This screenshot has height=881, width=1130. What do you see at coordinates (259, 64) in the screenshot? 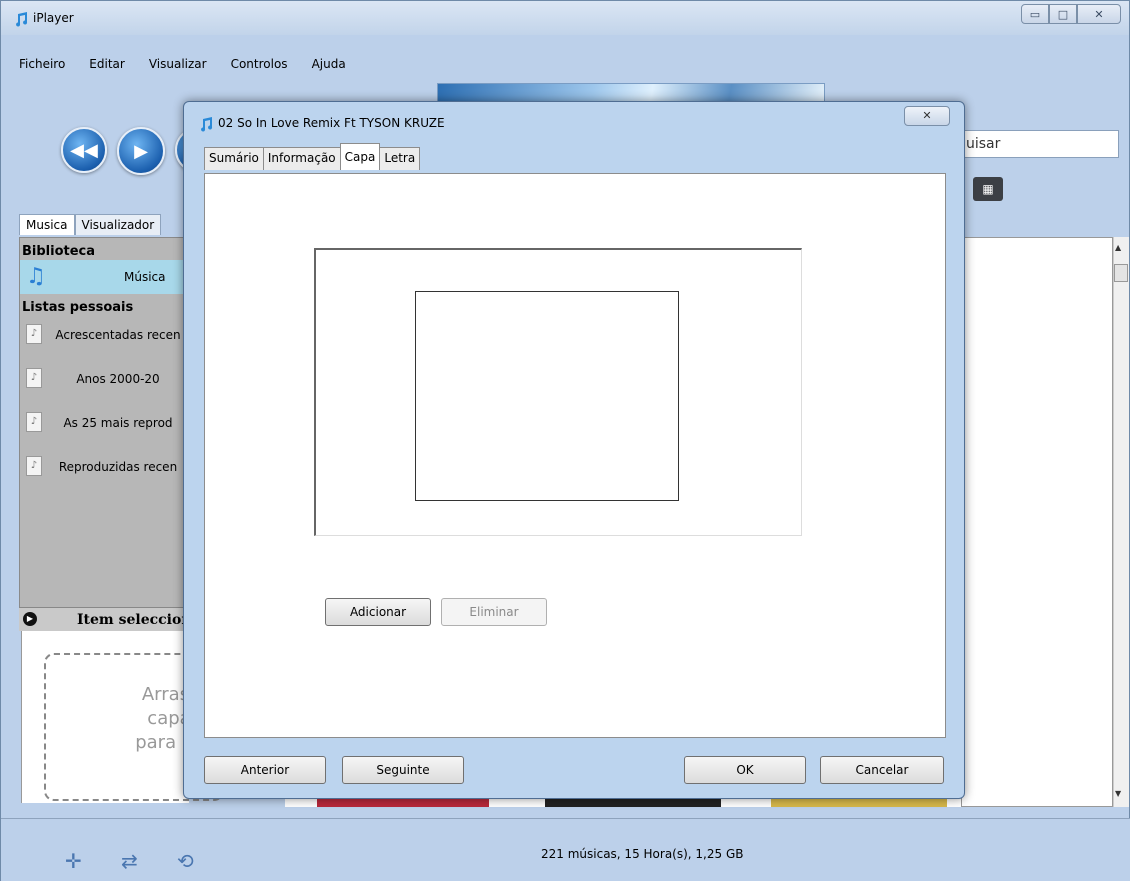
I see `menu-controlos: Controlos` at bounding box center [259, 64].